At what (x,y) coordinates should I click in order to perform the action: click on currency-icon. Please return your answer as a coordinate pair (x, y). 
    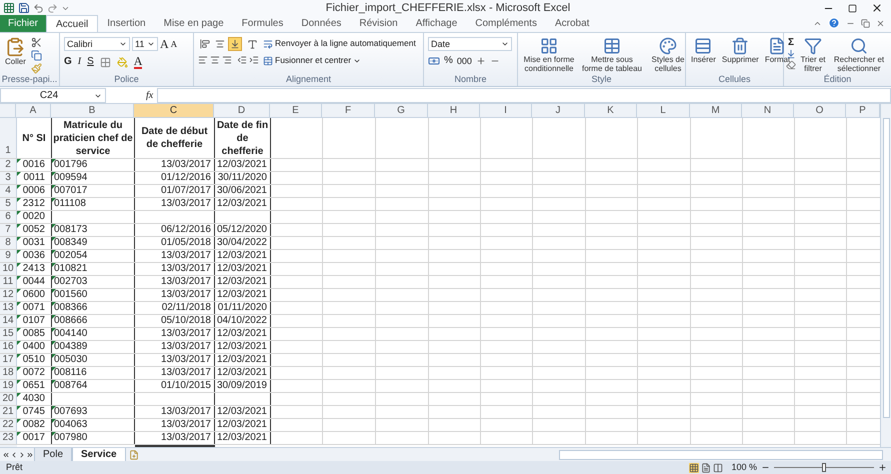
    Looking at the image, I should click on (434, 61).